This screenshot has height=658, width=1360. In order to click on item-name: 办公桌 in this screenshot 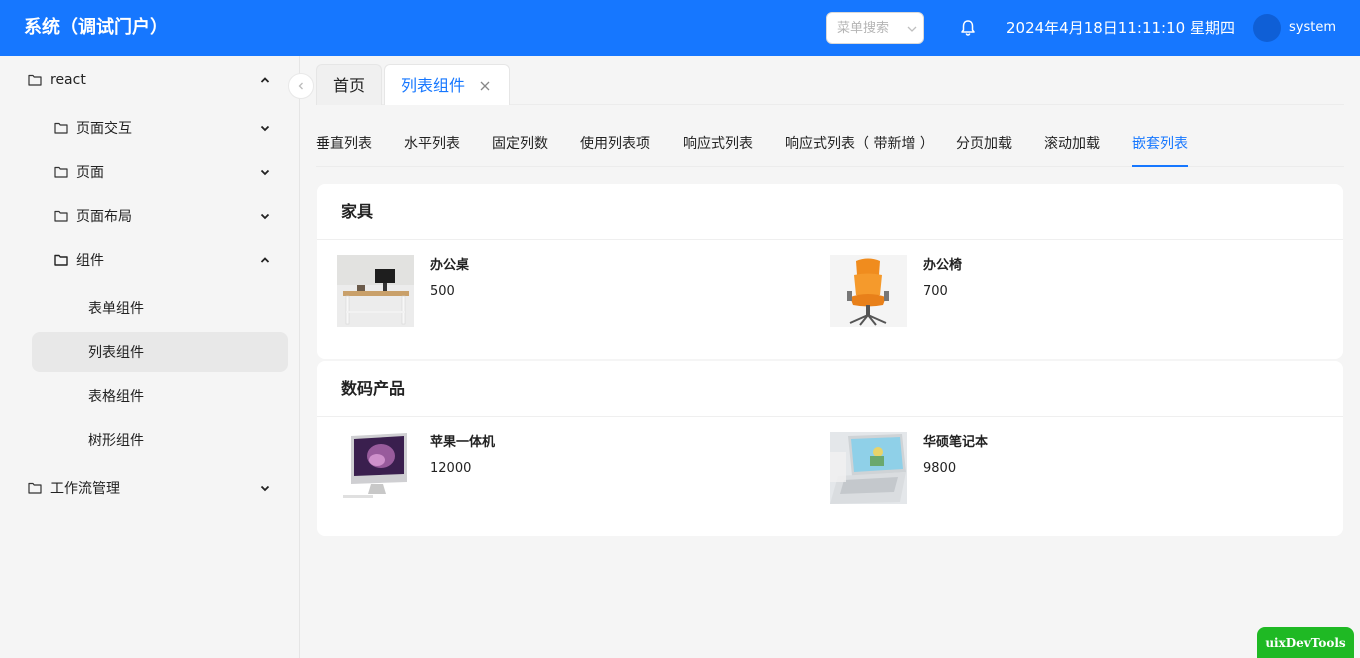, I will do `click(450, 265)`.